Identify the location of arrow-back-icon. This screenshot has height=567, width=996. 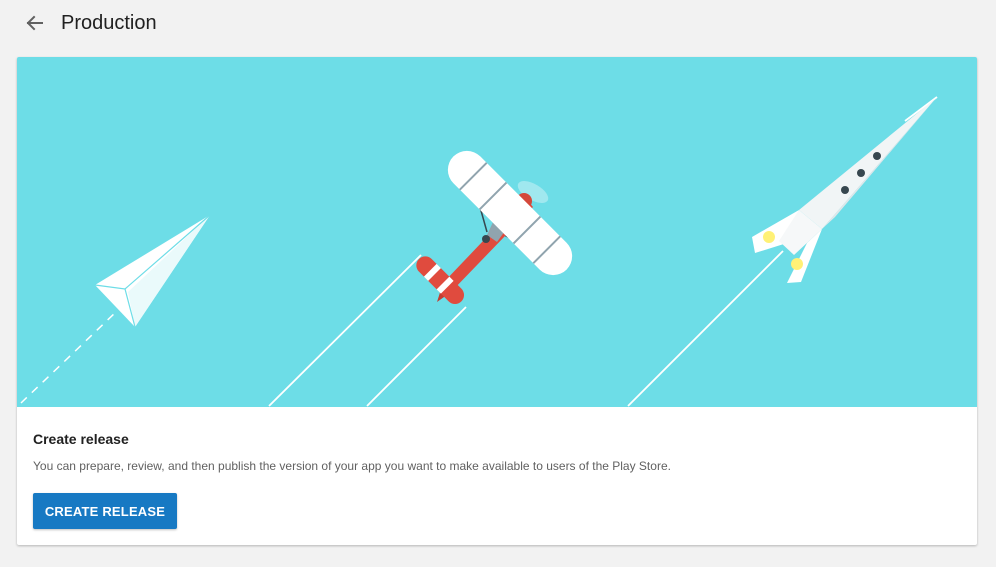
(34, 23).